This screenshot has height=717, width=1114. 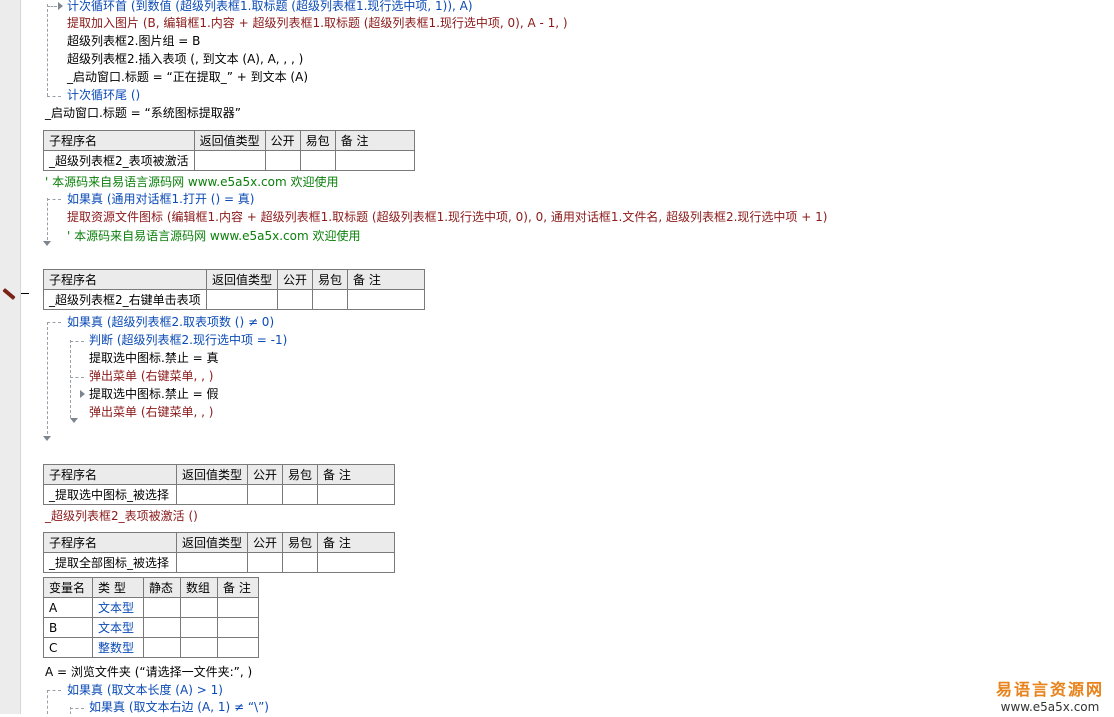 I want to click on code-loop-tail: 计次循环尾 (), so click(x=103, y=96).